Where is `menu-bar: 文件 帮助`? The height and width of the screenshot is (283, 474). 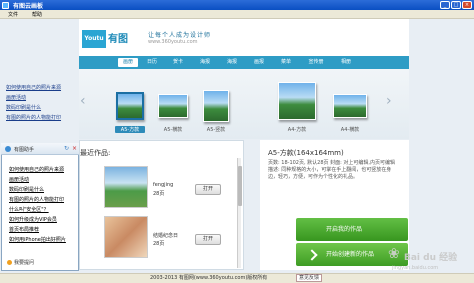 menu-bar: 文件 帮助 is located at coordinates (237, 14).